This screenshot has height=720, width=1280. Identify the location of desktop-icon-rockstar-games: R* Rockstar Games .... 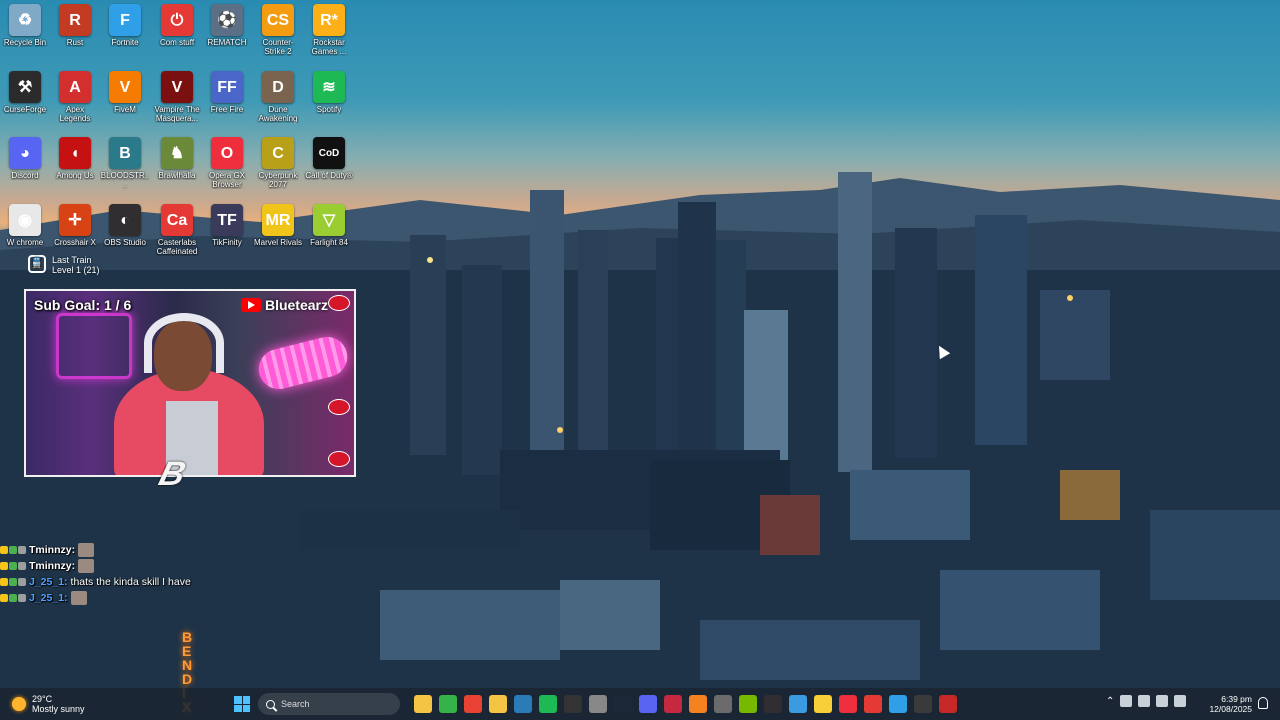
(329, 30).